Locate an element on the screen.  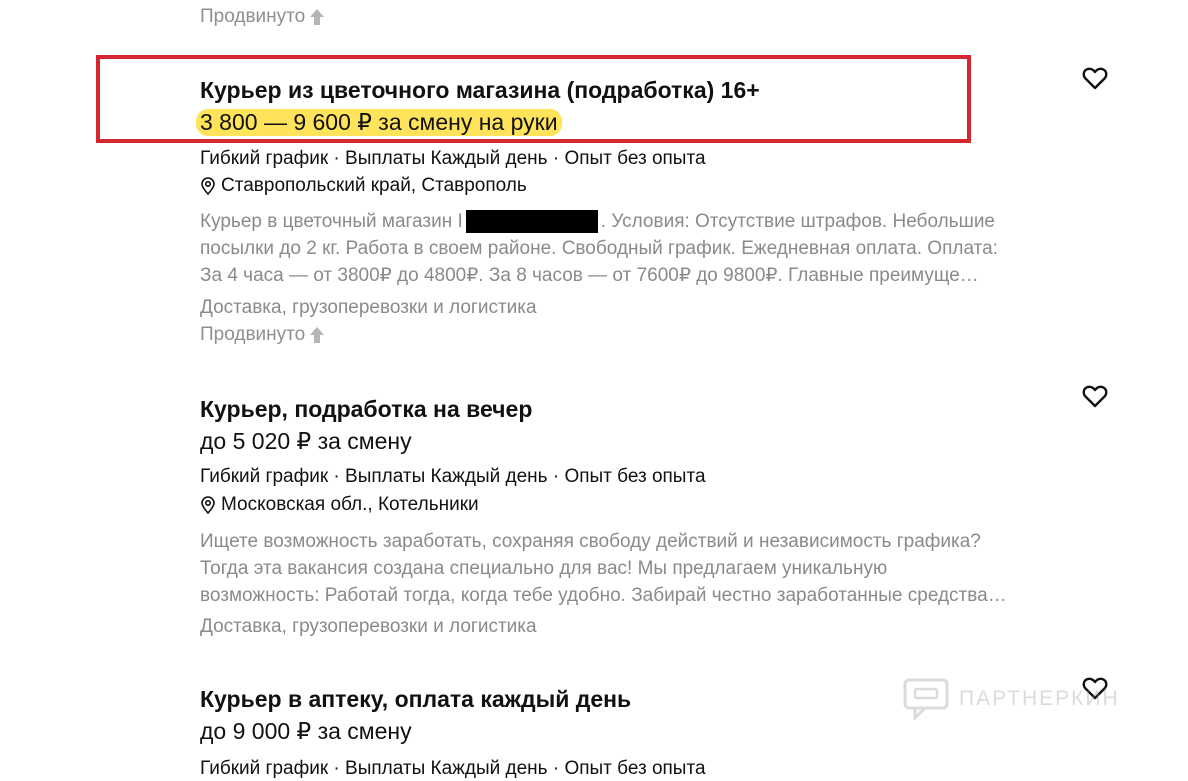
desc-line: . Условия: Отсутствие штрафов. Небольшие is located at coordinates (797, 221).